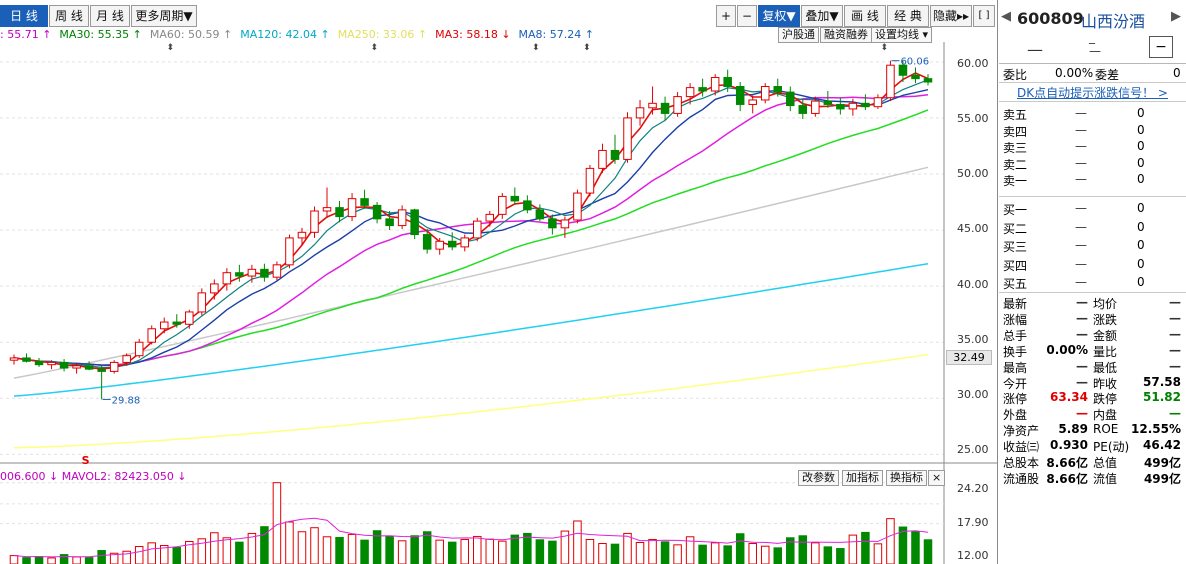 The height and width of the screenshot is (564, 1186). I want to click on hgt-button: 沪股通, so click(798, 35).